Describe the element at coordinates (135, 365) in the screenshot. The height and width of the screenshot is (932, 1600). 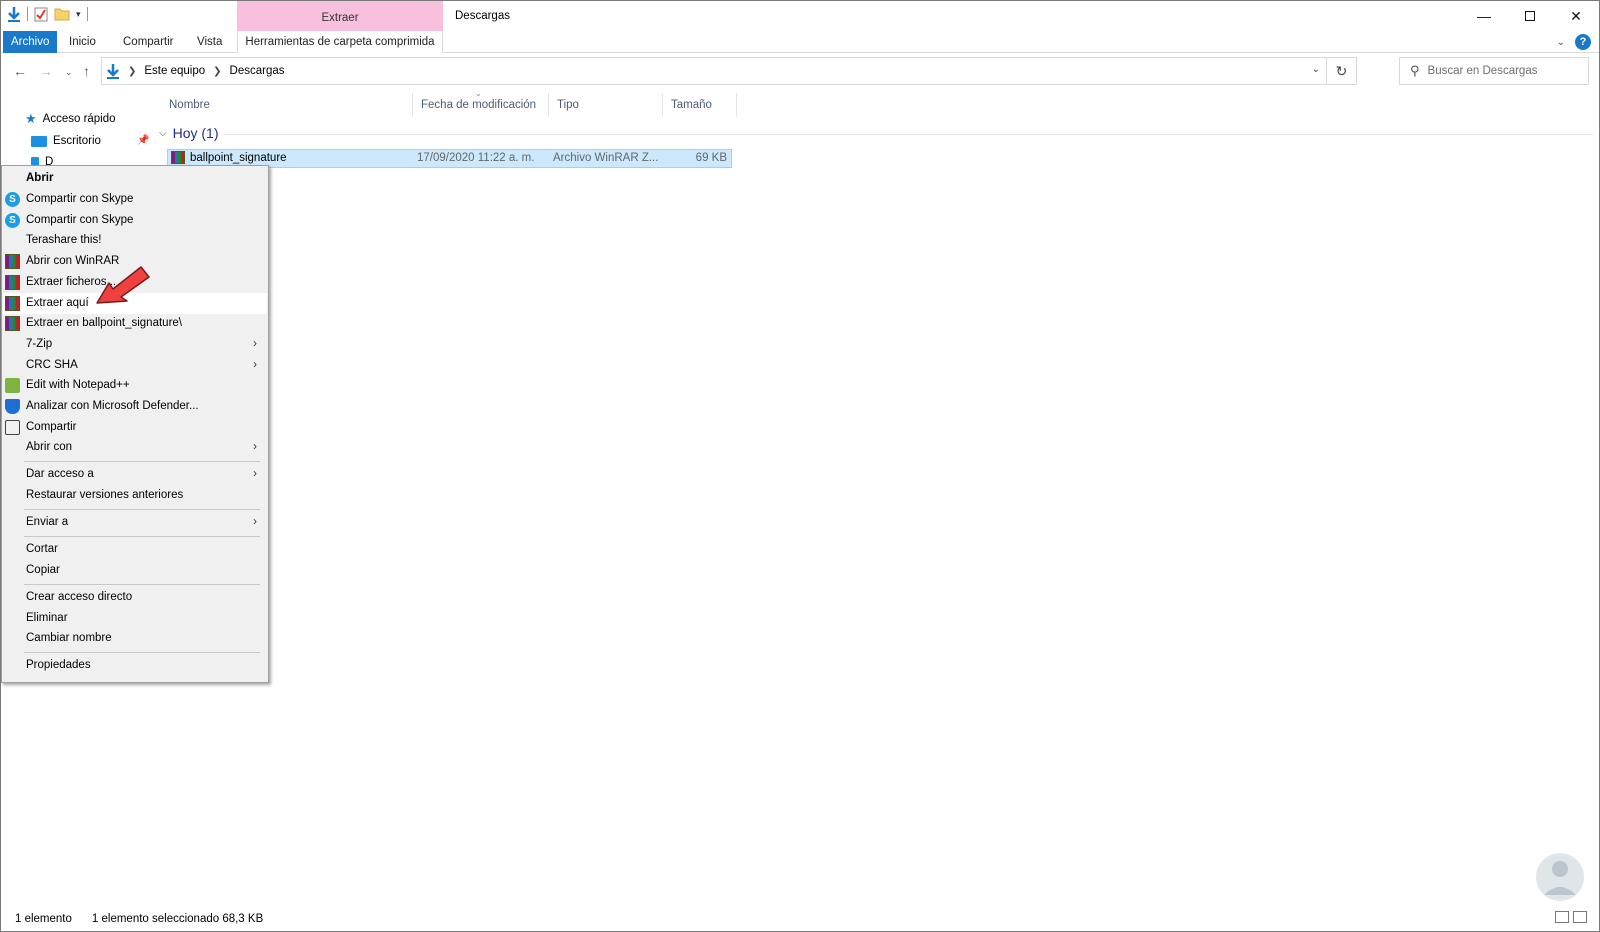
I see `menu-item-crc-sha: CRC SHA ›` at that location.